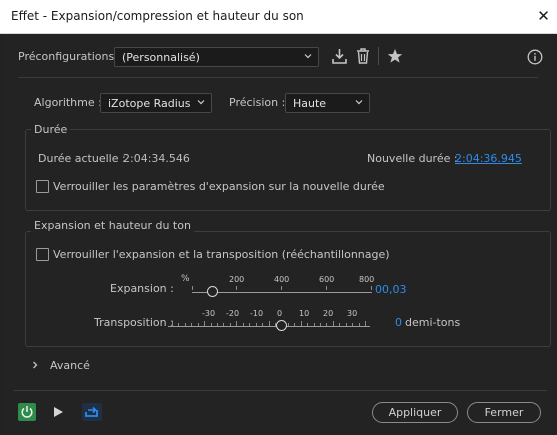 This screenshot has height=435, width=557. Describe the element at coordinates (281, 325) in the screenshot. I see `transposition-slider-thumb` at that location.